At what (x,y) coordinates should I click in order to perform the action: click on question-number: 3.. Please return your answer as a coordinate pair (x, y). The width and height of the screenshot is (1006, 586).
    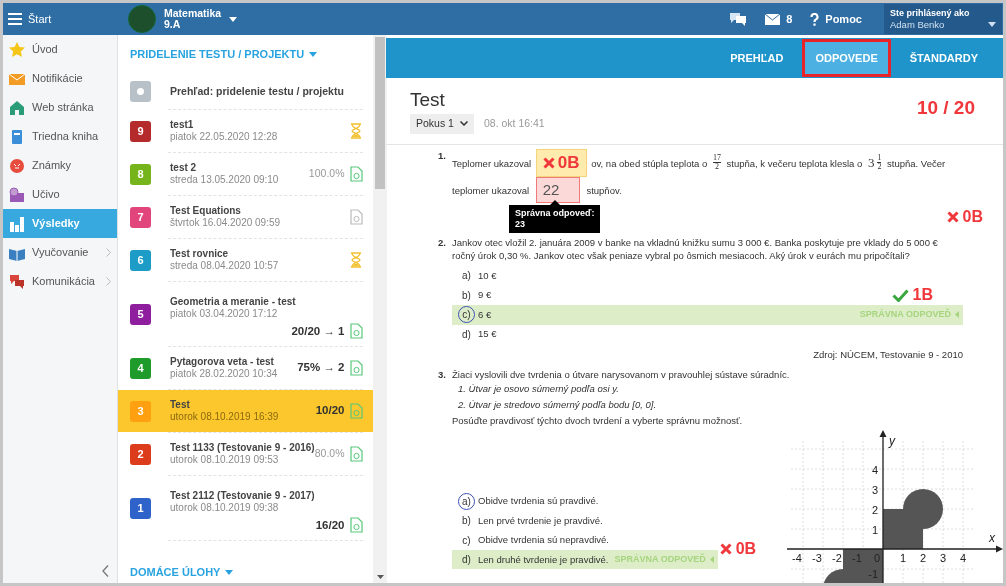
    Looking at the image, I should click on (442, 375).